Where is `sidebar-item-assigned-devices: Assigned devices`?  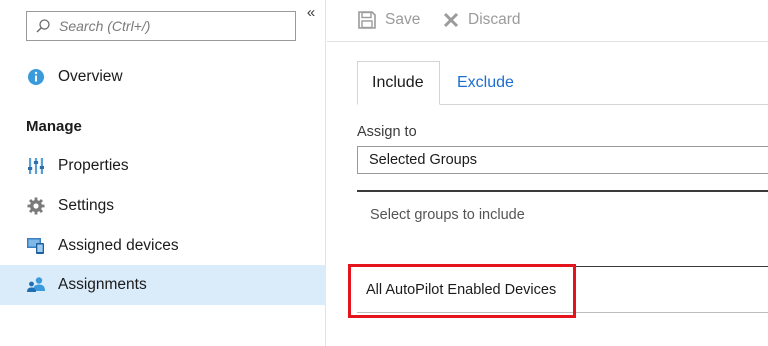
sidebar-item-assigned-devices: Assigned devices is located at coordinates (163, 246).